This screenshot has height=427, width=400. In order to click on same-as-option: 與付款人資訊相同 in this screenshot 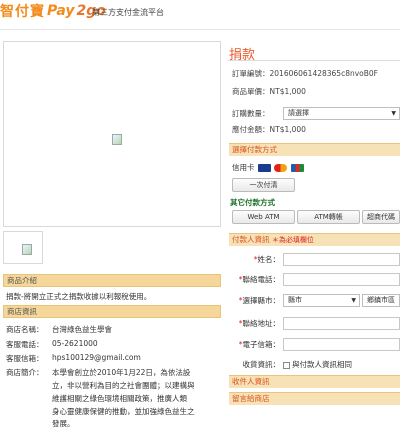, I will do `click(317, 364)`.